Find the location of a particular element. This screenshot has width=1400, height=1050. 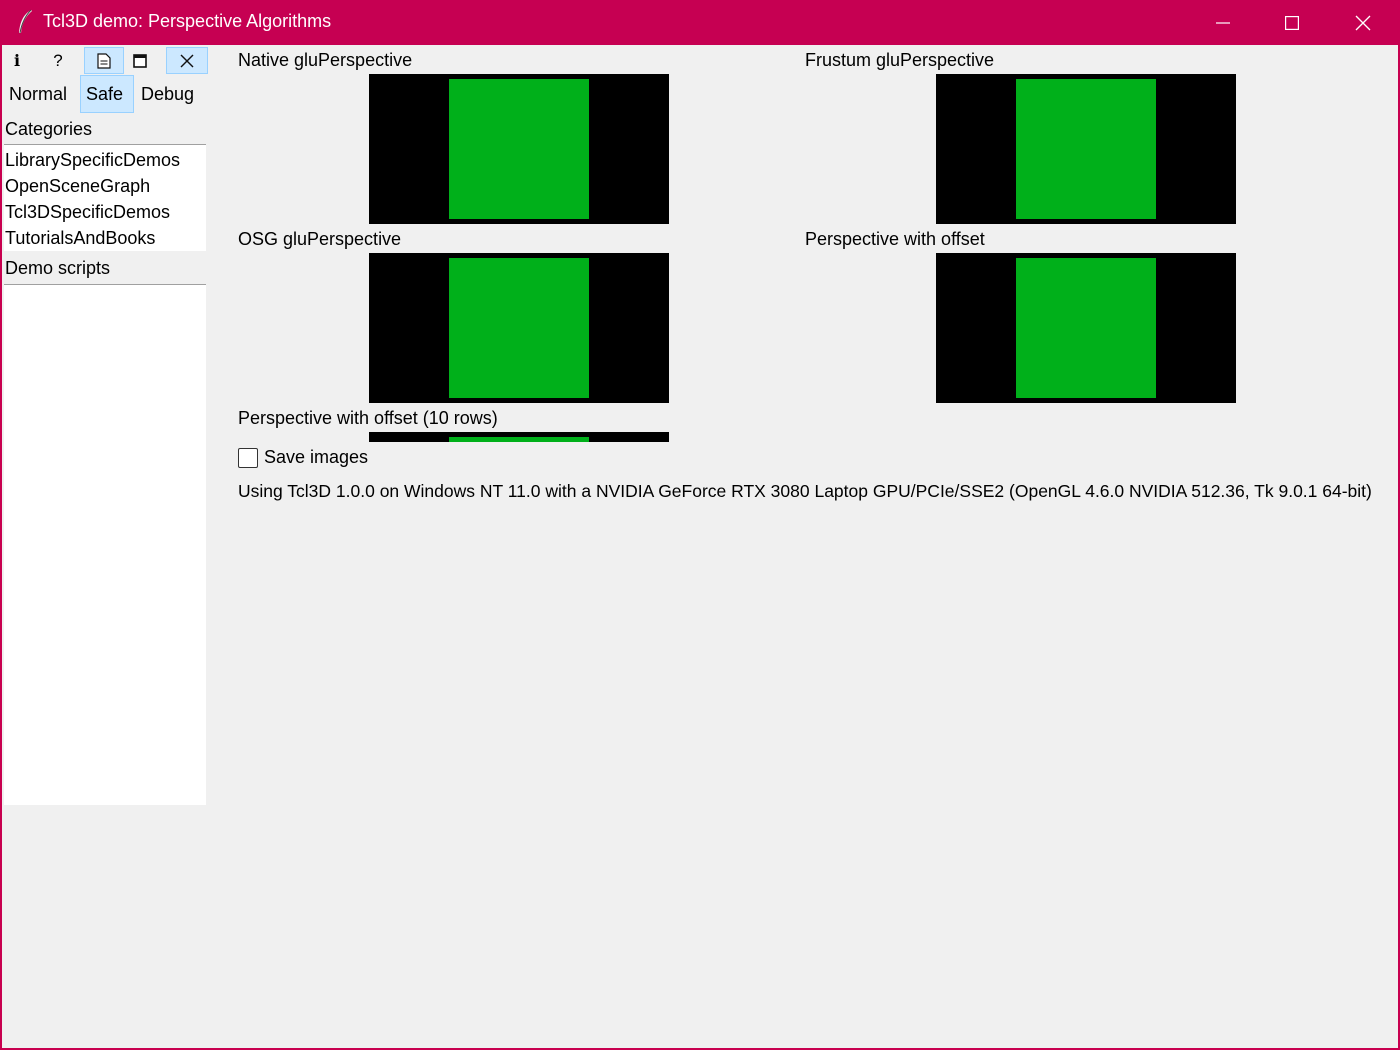

maximize-button is located at coordinates (1292, 22).